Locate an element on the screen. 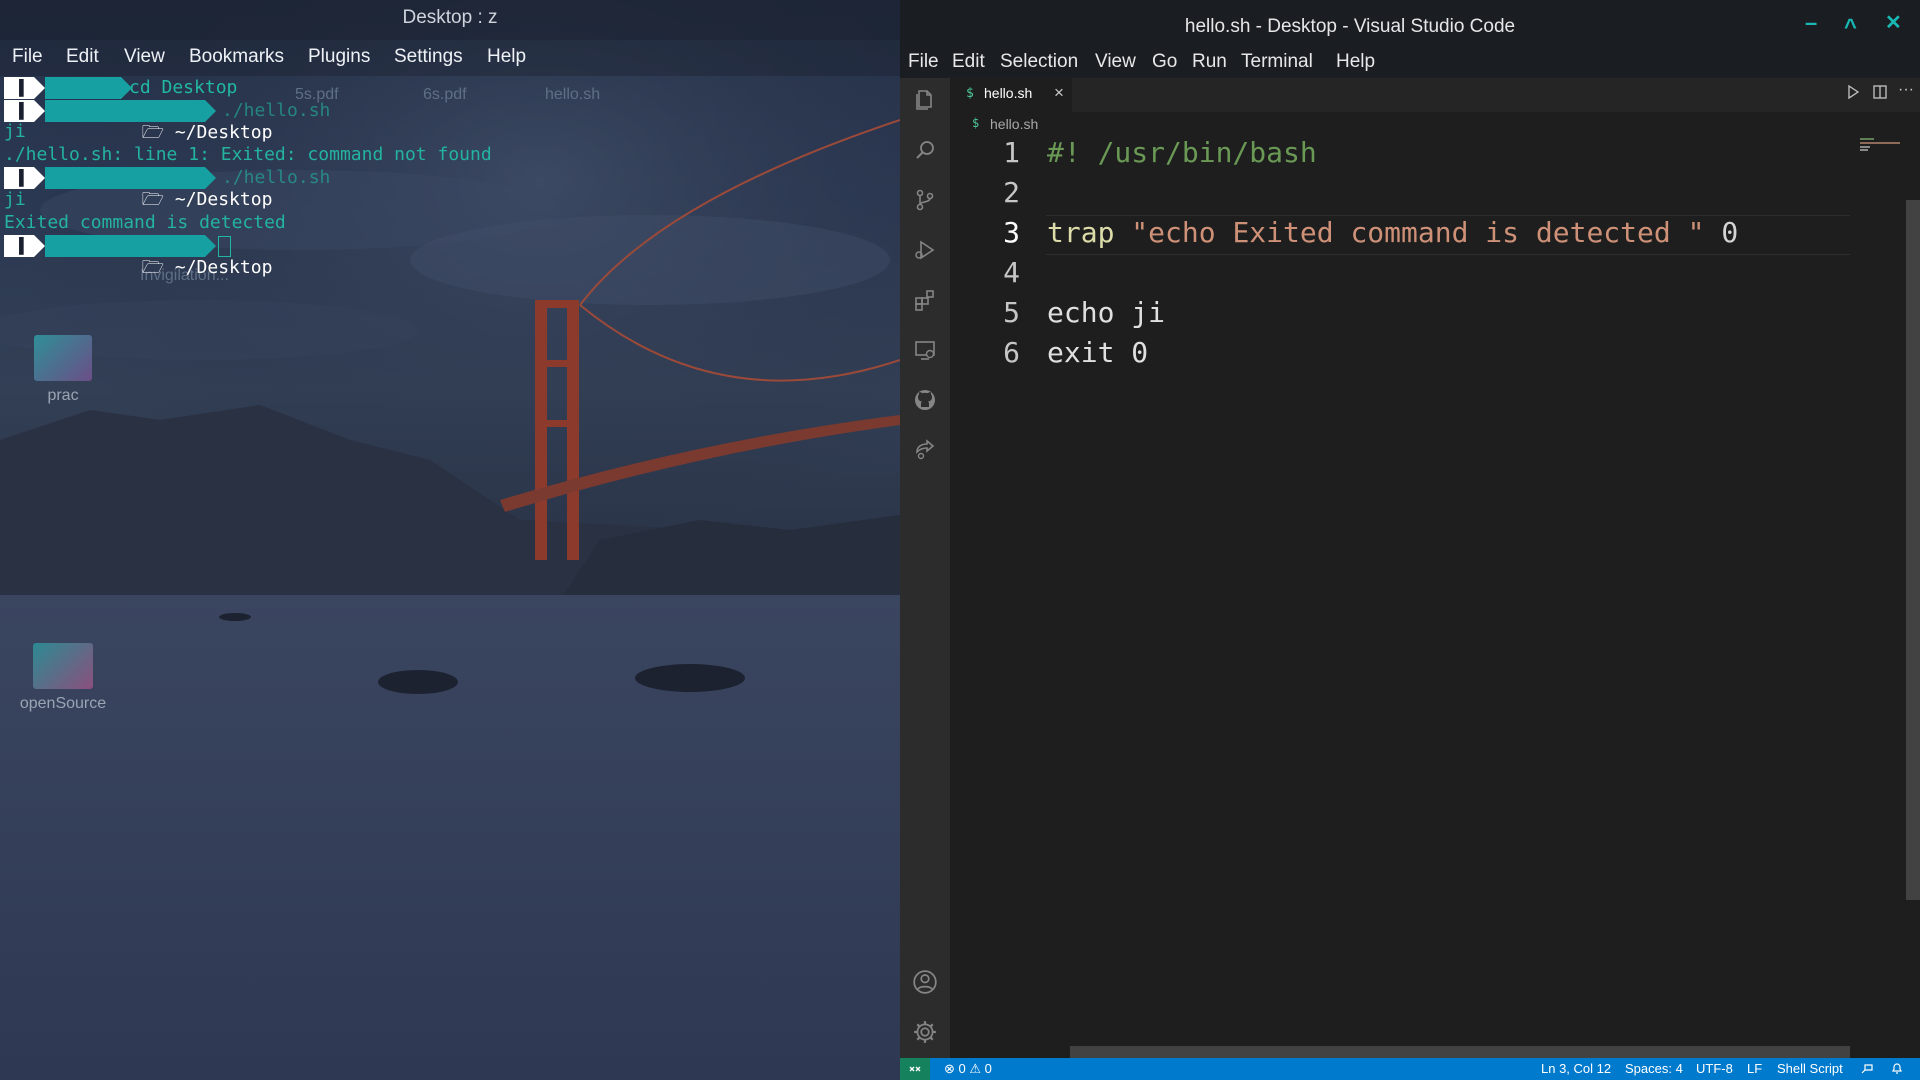  code-argument: 0 is located at coordinates (1730, 232).